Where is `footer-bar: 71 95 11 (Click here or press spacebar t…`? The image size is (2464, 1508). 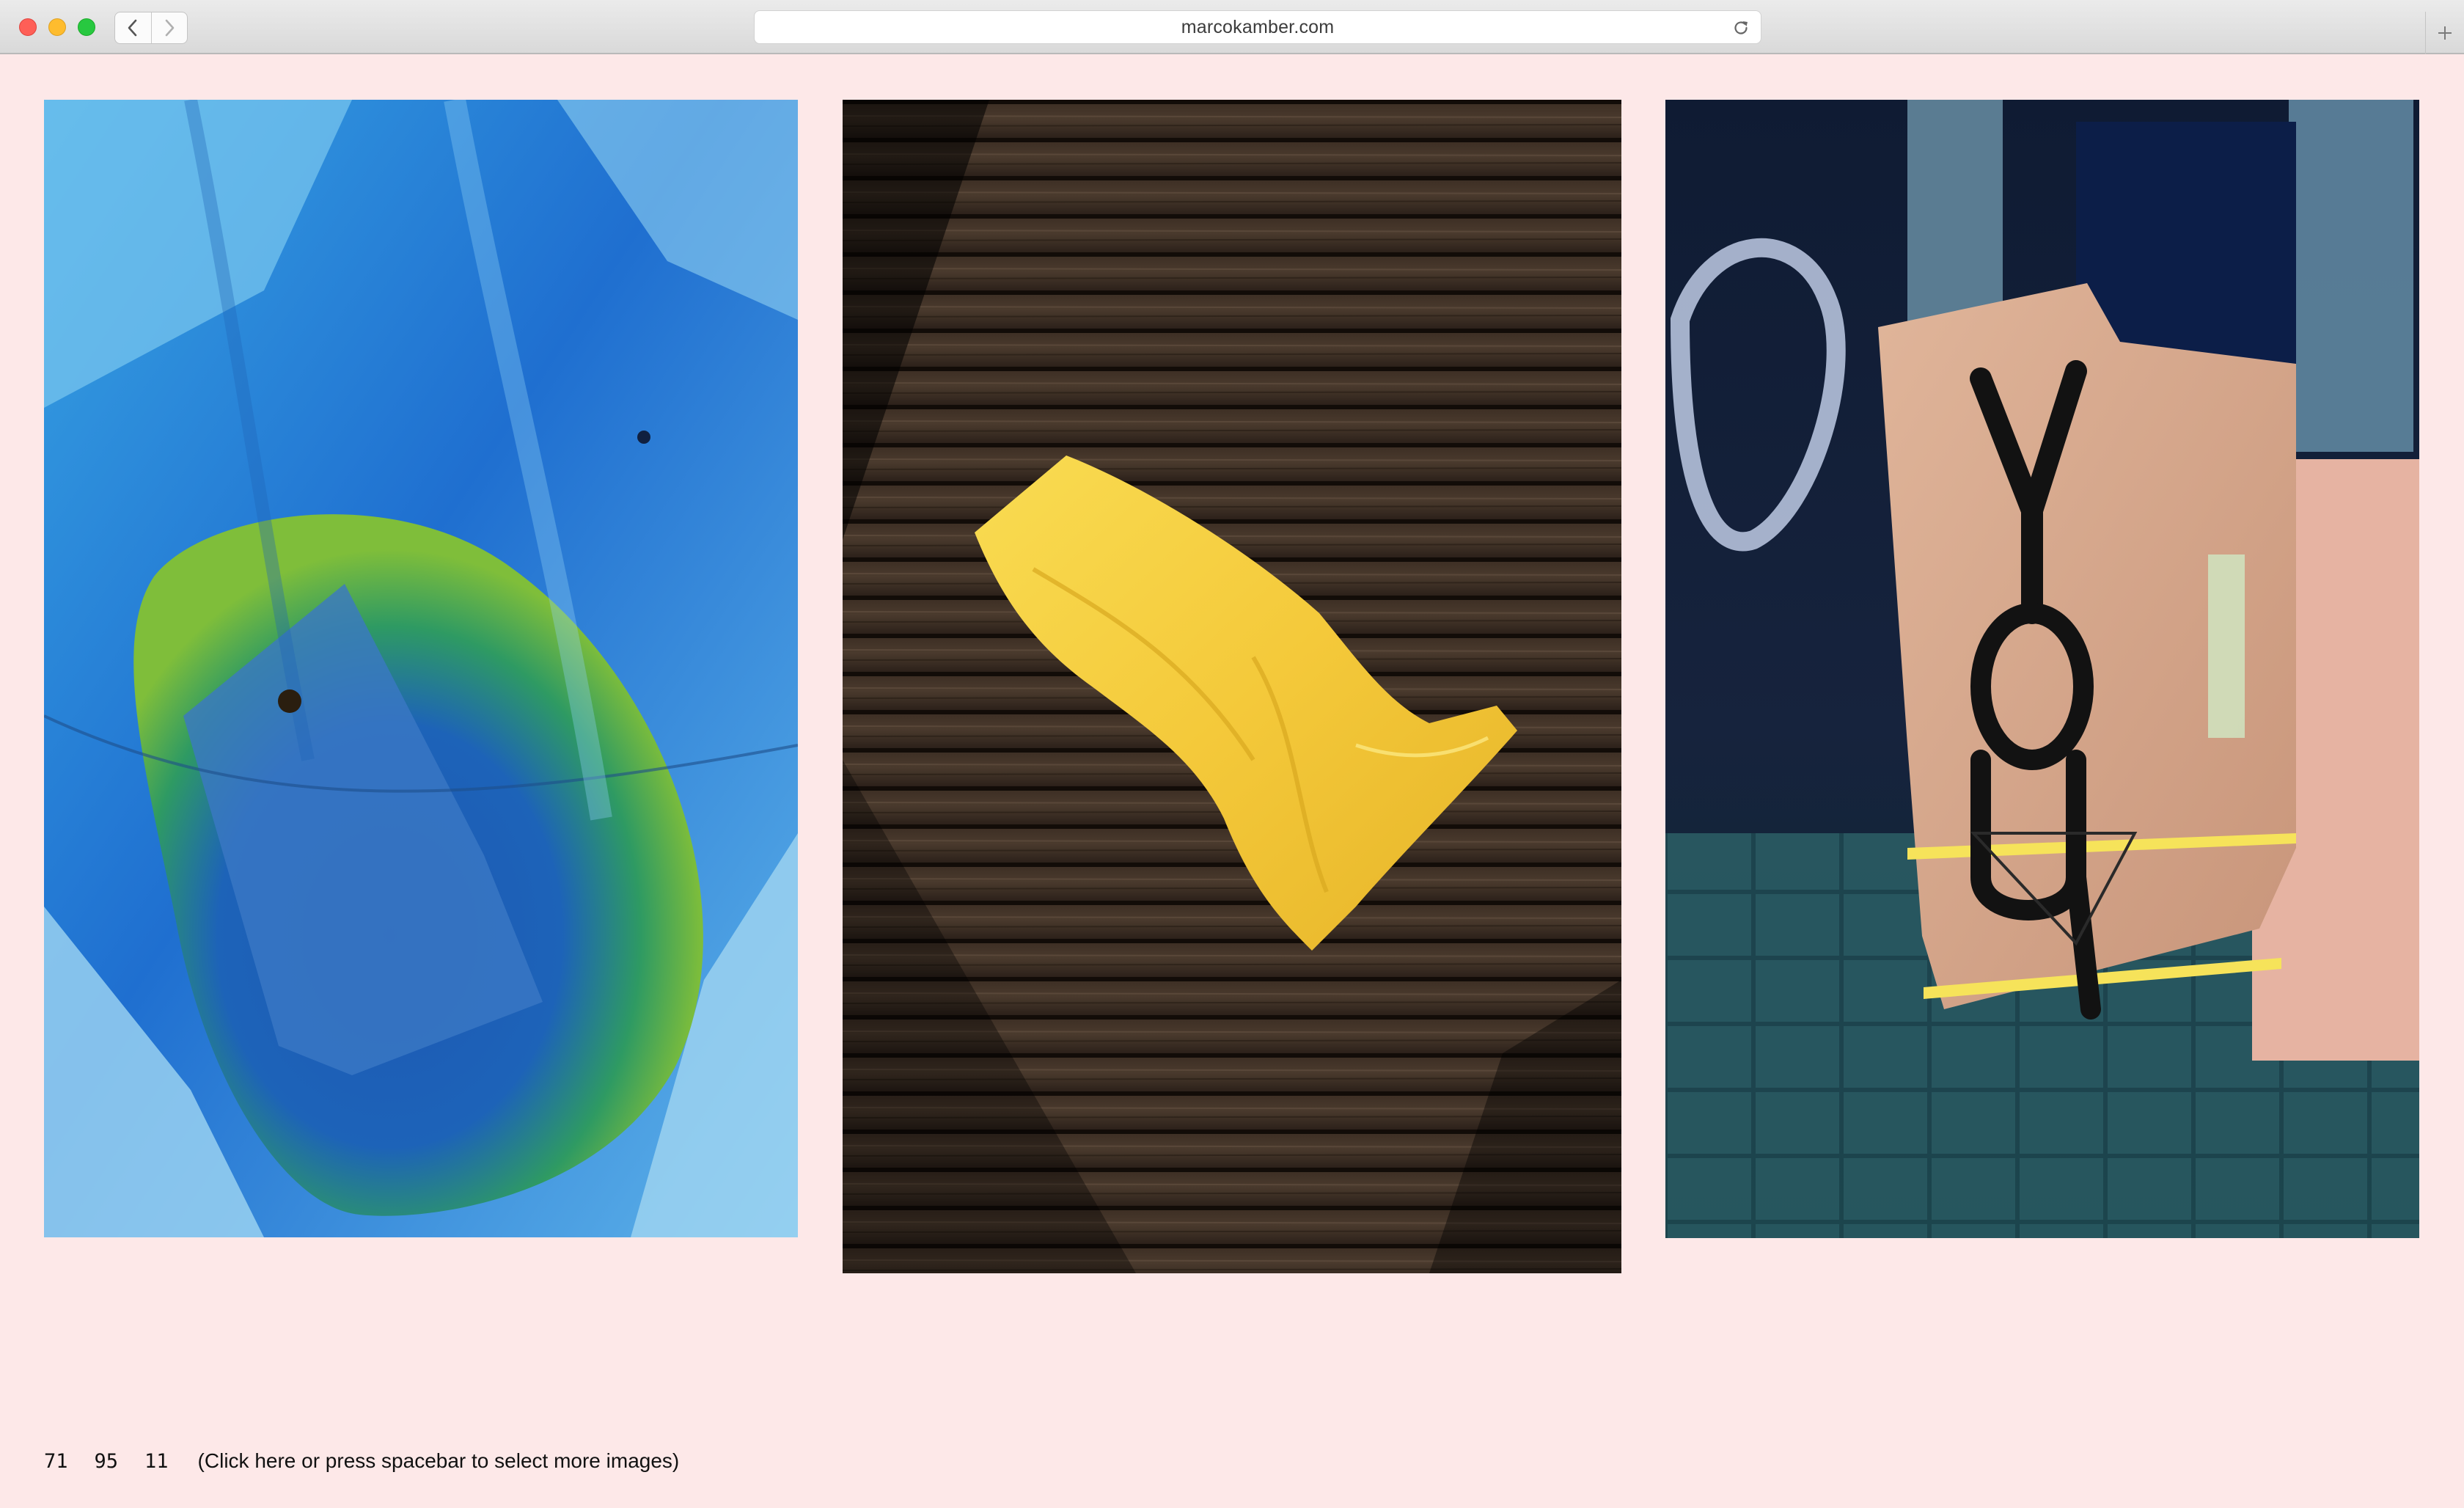
footer-bar: 71 95 11 (Click here or press spacebar t… is located at coordinates (361, 1461).